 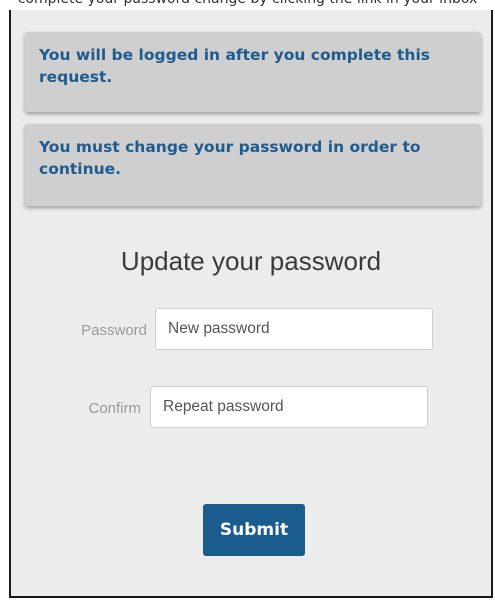 What do you see at coordinates (254, 530) in the screenshot?
I see `submit-button: Submit` at bounding box center [254, 530].